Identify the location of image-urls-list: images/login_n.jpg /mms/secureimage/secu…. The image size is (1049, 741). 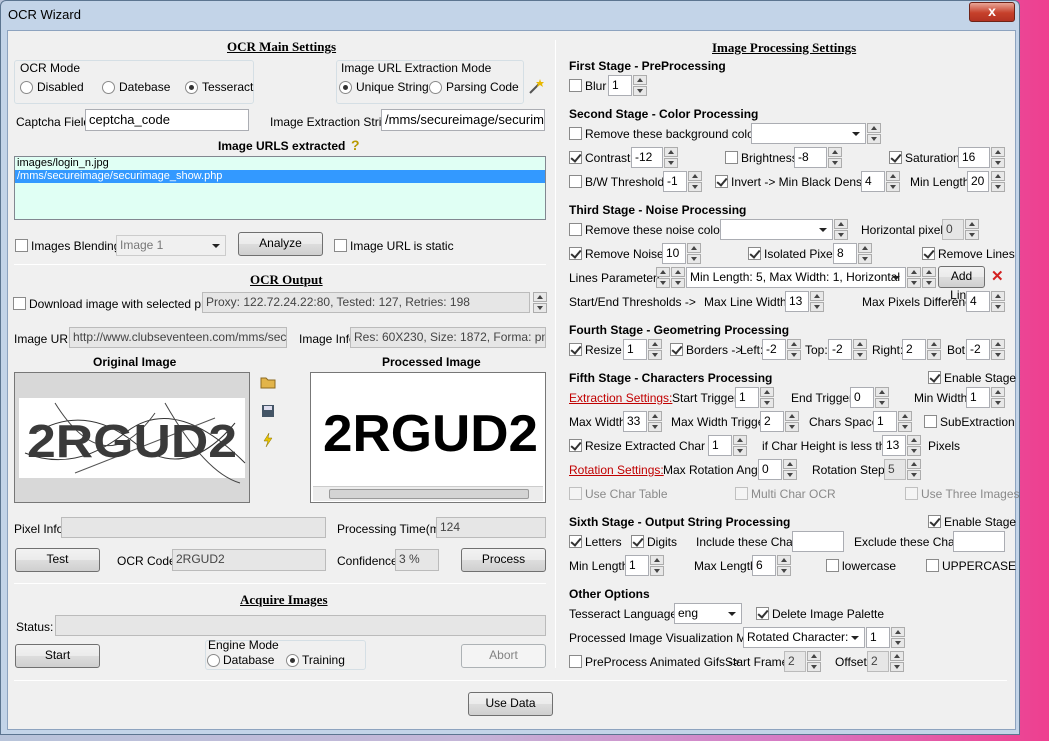
(280, 188).